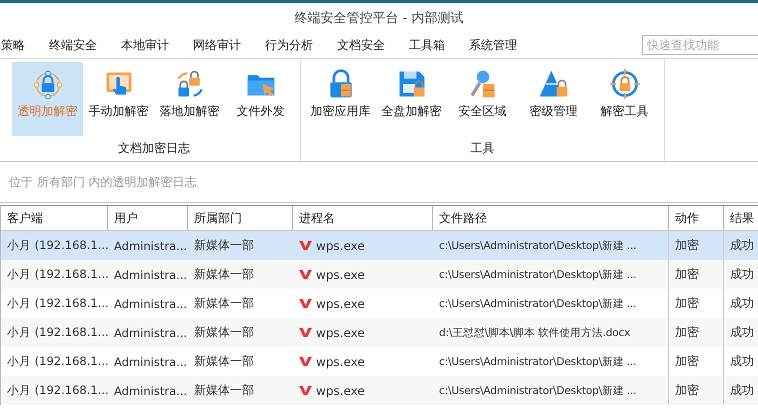 This screenshot has width=758, height=415. I want to click on target-lock-icon, so click(624, 84).